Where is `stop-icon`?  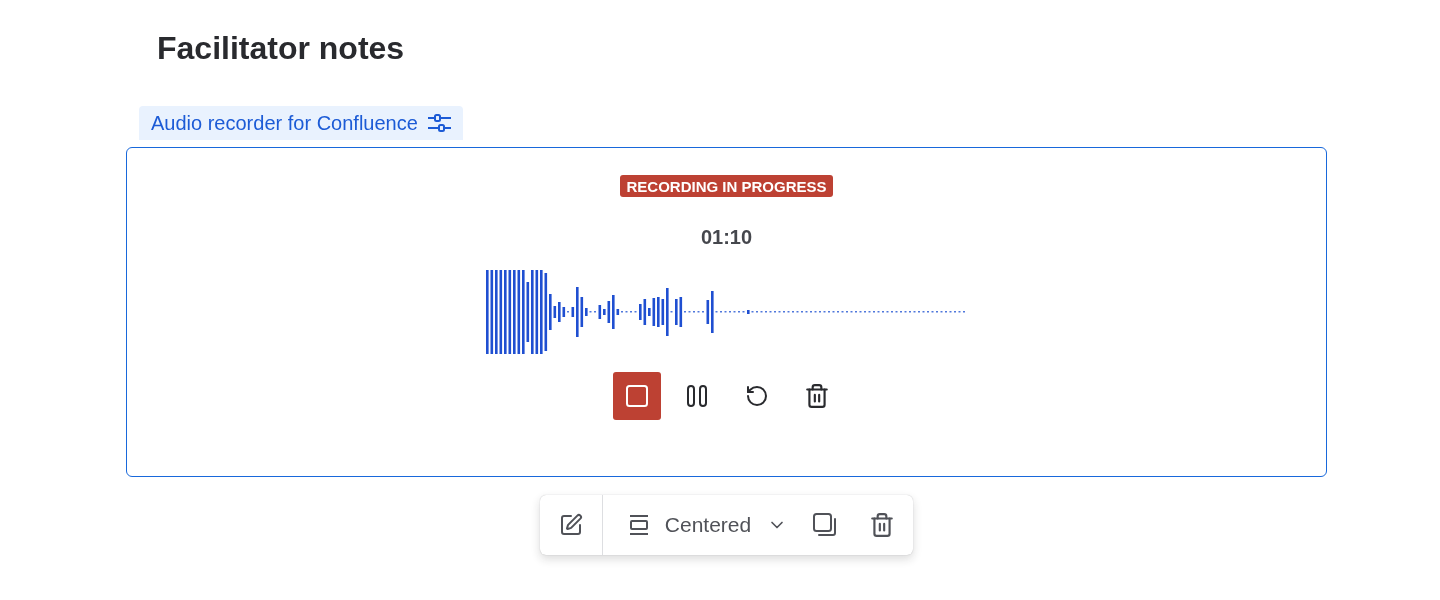 stop-icon is located at coordinates (636, 396).